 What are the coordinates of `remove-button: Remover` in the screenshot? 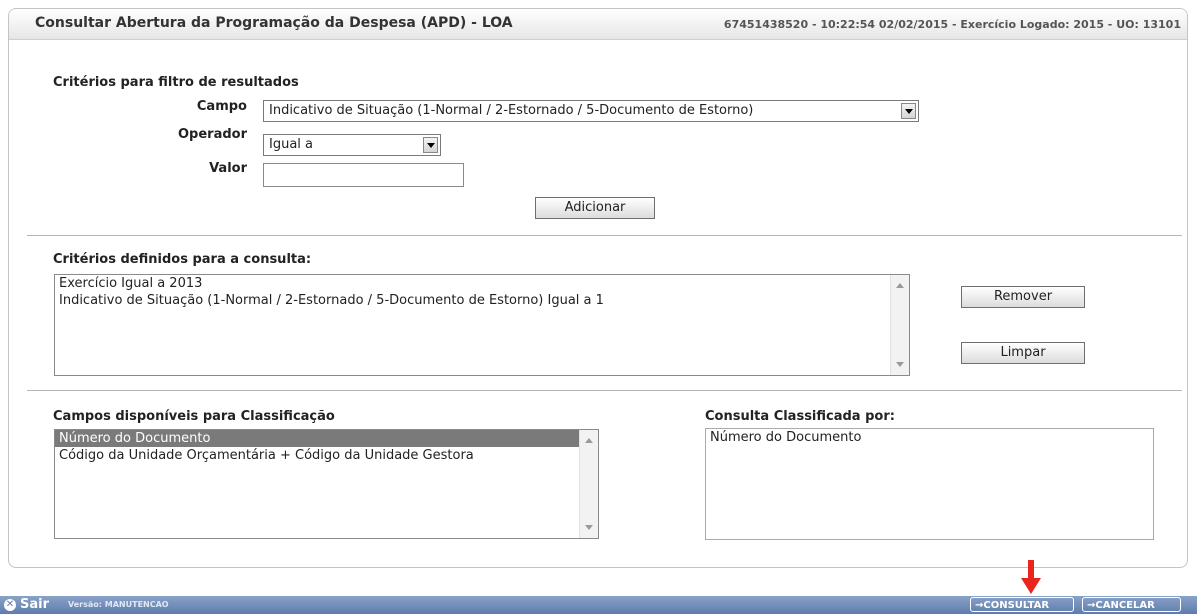 It's located at (1023, 297).